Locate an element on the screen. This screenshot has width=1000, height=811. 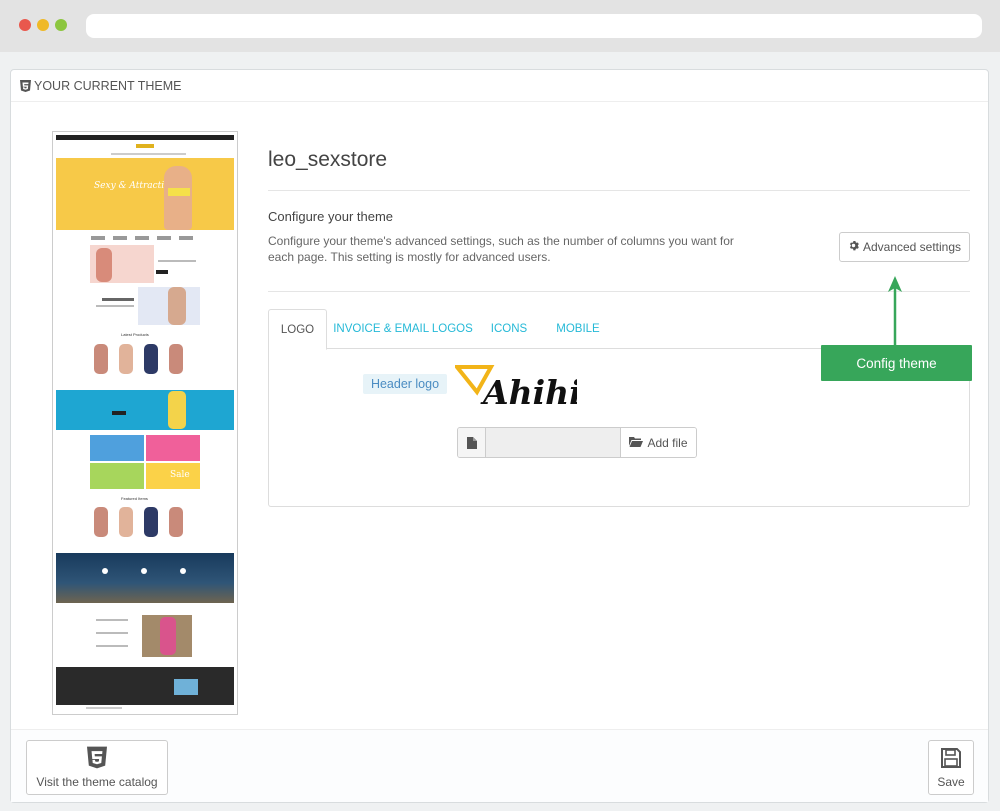
preview-featured-heading: Featured Items is located at coordinates (134, 498).